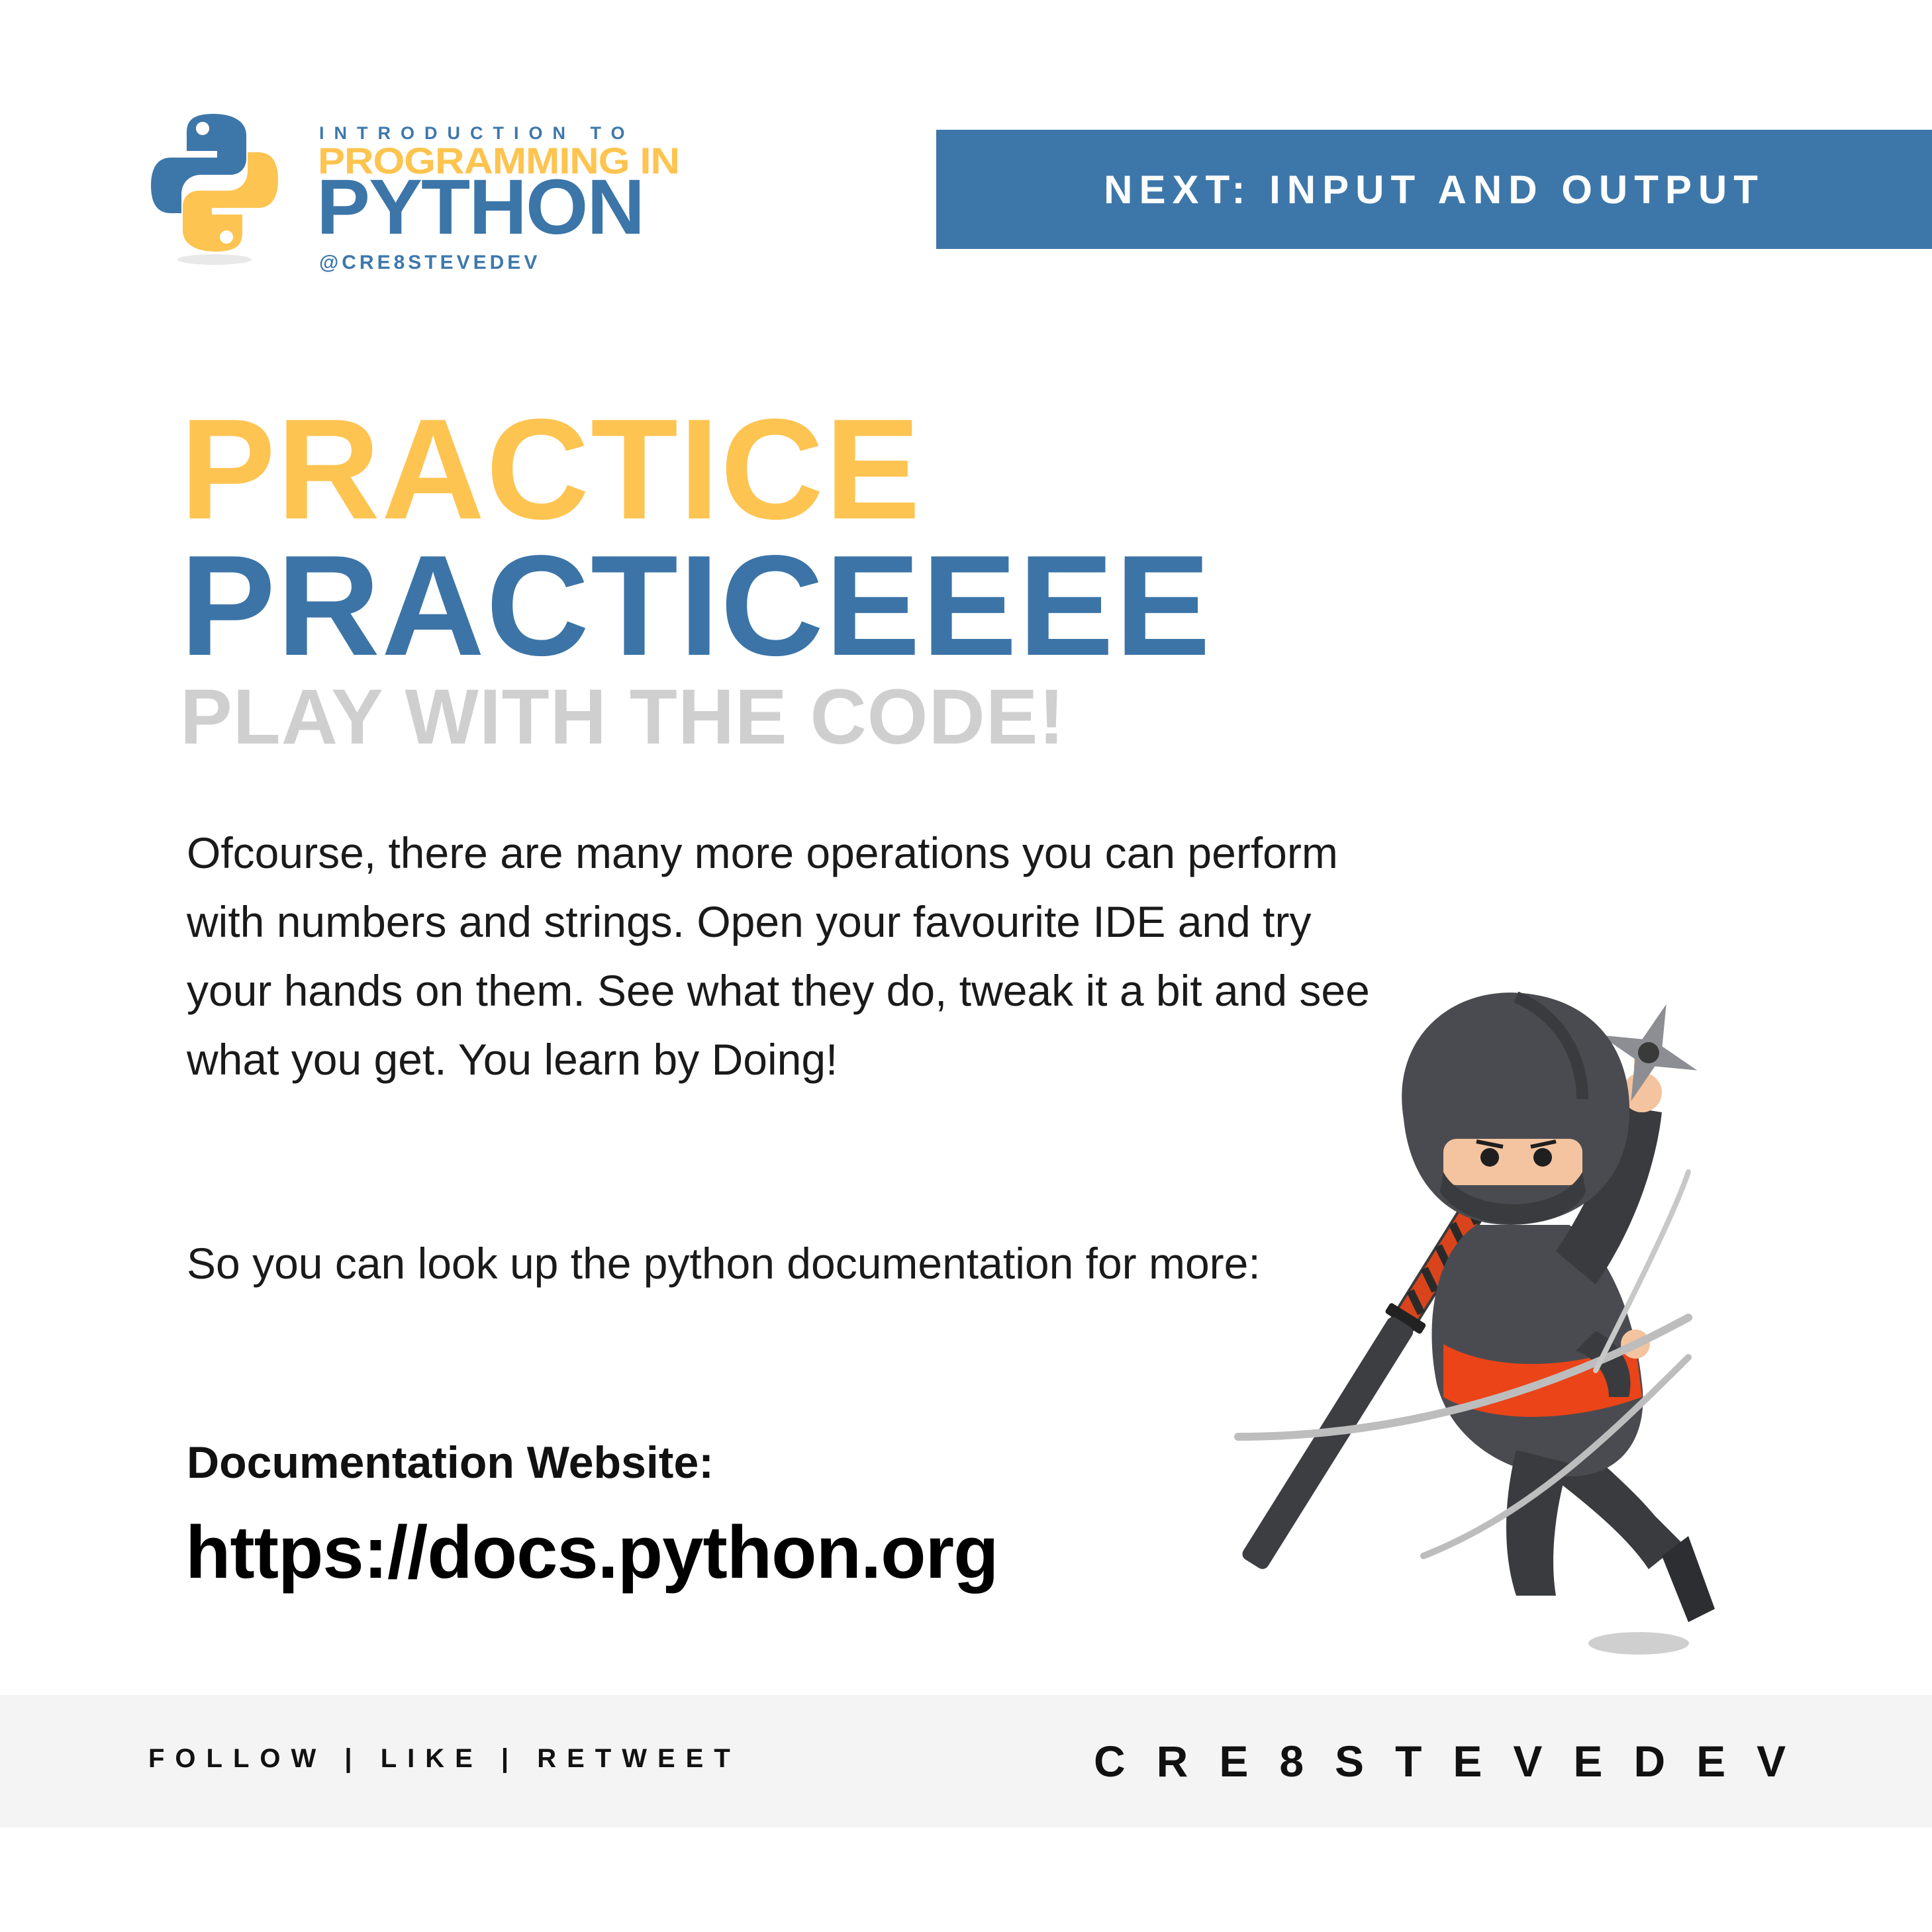 This screenshot has width=1932, height=1932. I want to click on headline-subtitle: PLAY WITH THE CODE!, so click(622, 717).